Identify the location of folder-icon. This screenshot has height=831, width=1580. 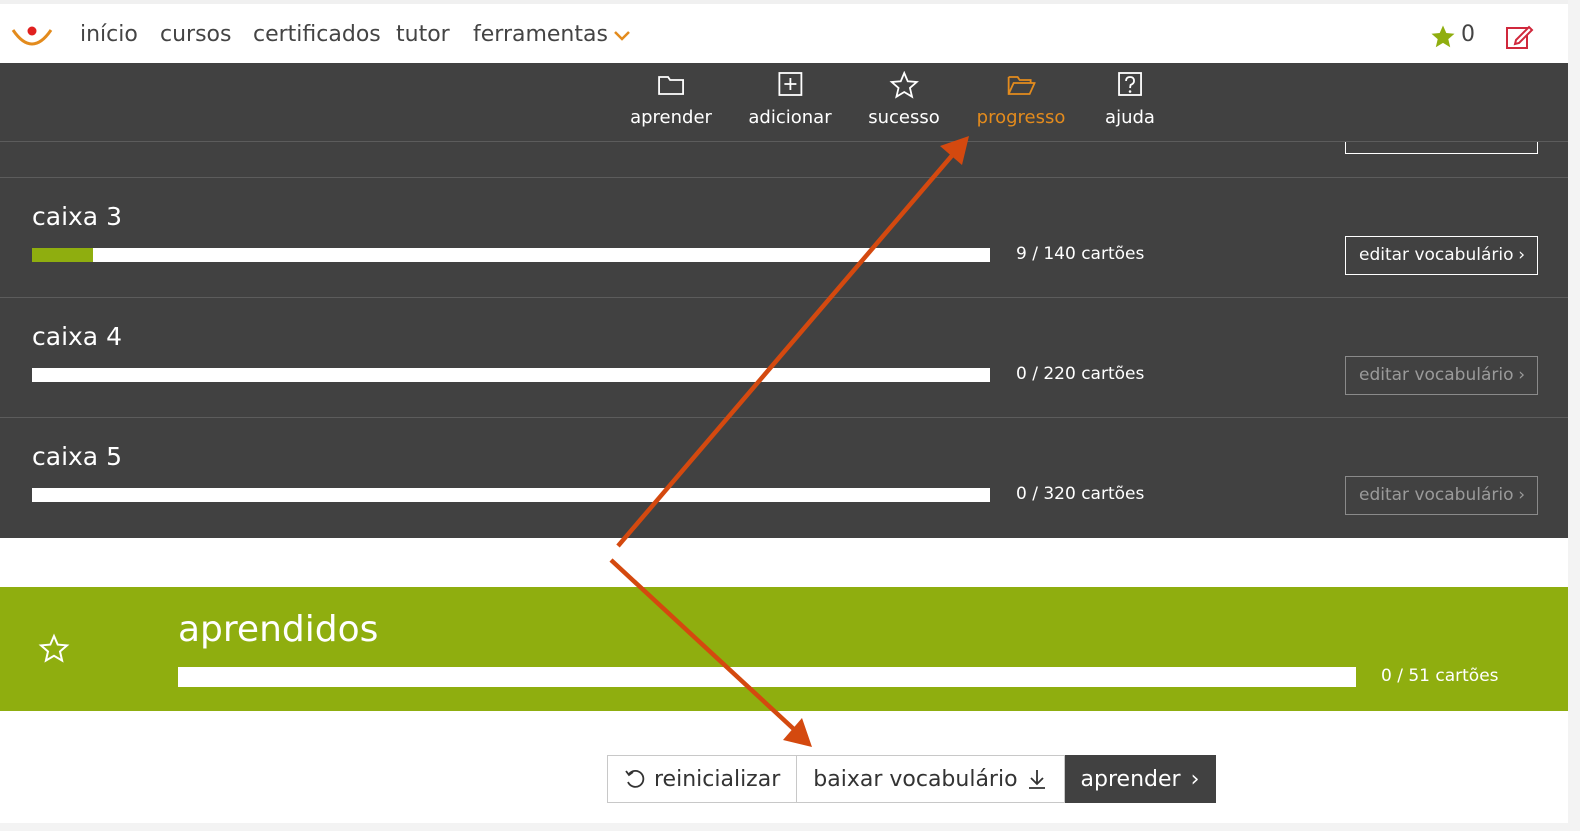
(671, 85).